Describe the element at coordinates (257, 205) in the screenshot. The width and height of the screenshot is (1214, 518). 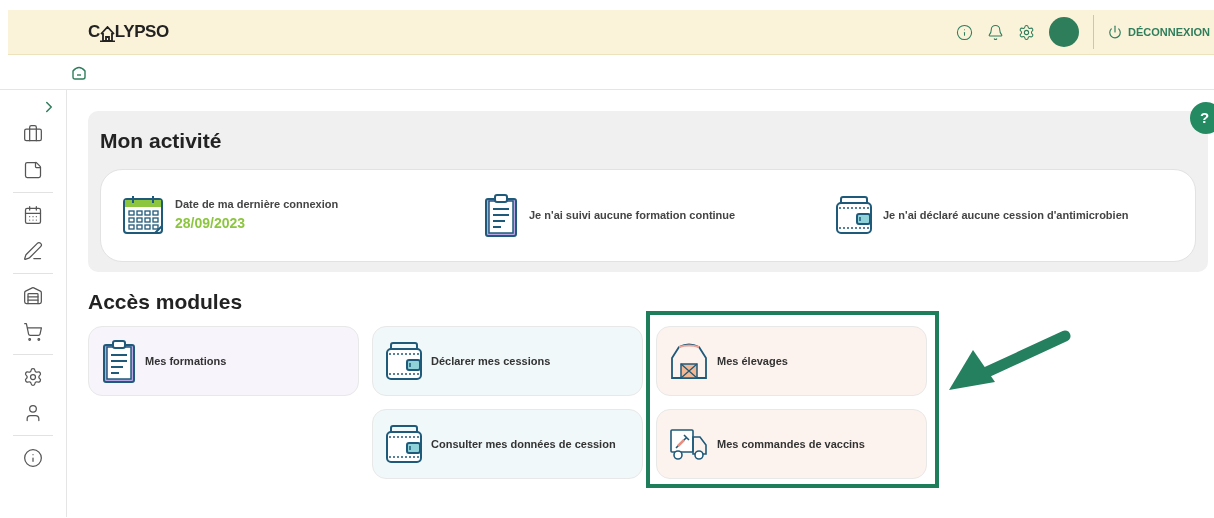
I see `activity-label: Date de ma dernière connexion` at that location.